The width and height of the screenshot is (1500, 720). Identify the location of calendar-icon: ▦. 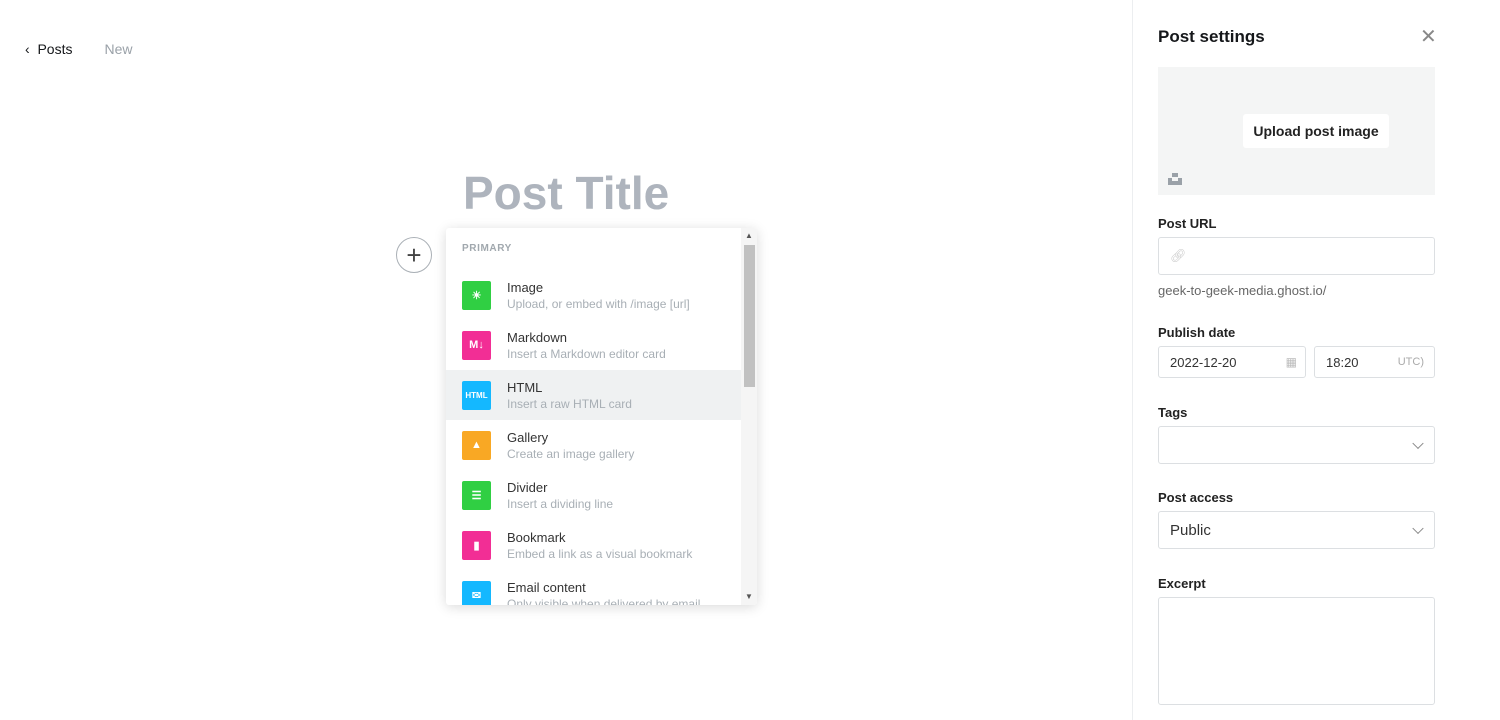
(1291, 362).